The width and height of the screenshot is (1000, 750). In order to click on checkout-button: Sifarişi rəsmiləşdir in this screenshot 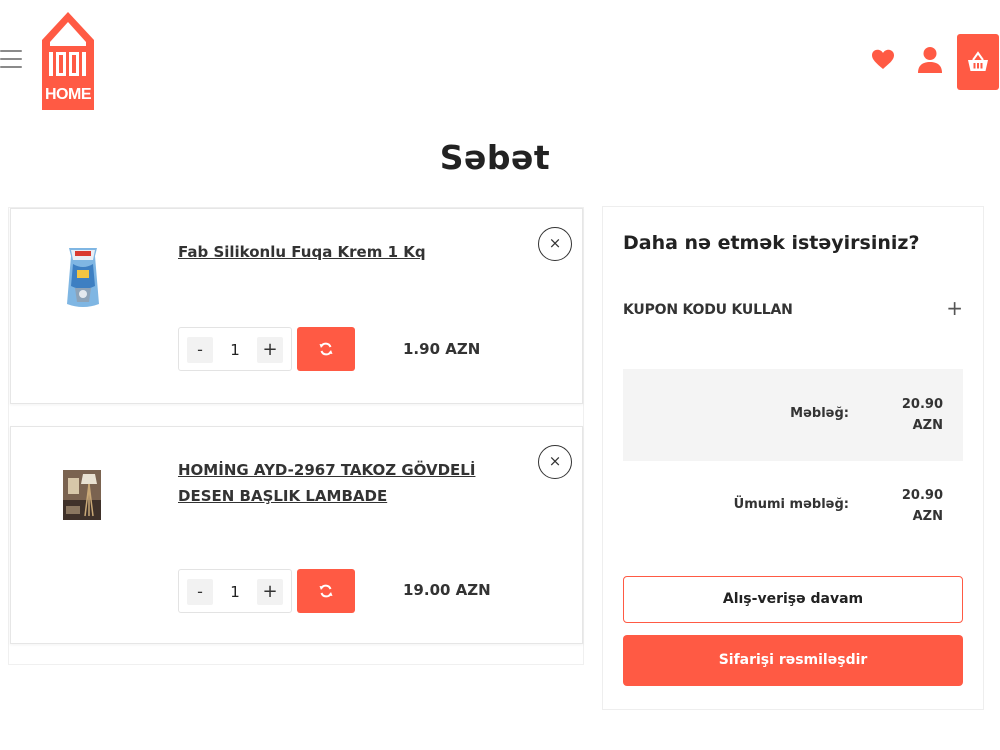, I will do `click(793, 660)`.